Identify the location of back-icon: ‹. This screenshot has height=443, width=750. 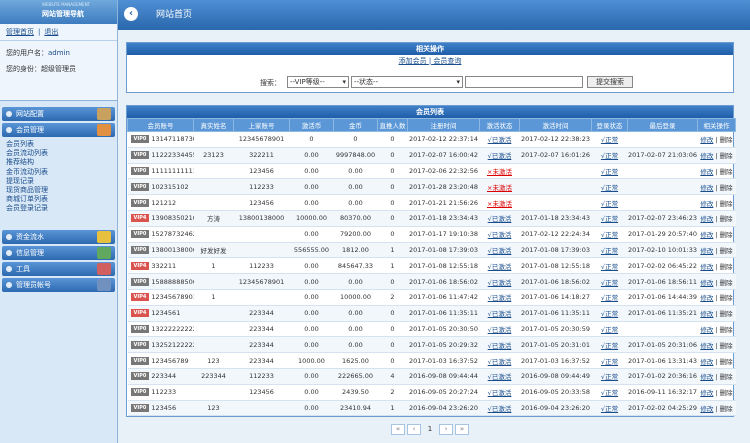
(131, 14).